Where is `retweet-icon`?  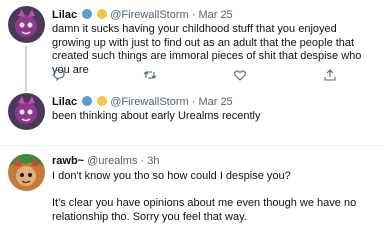 retweet-icon is located at coordinates (150, 75).